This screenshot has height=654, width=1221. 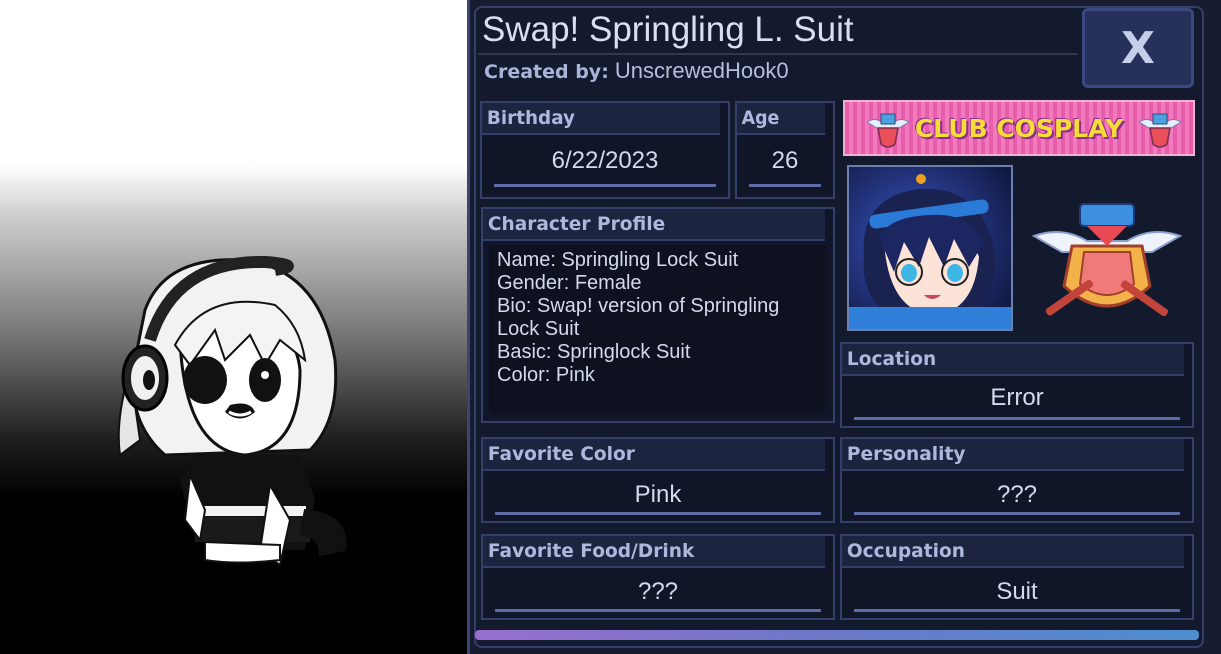 I want to click on age-field: Age 26, so click(x=785, y=150).